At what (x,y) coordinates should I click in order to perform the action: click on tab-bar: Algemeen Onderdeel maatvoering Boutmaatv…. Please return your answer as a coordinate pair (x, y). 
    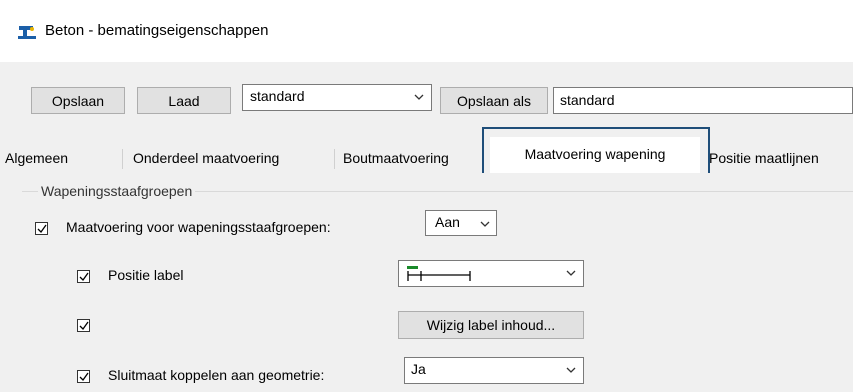
    Looking at the image, I should click on (426, 155).